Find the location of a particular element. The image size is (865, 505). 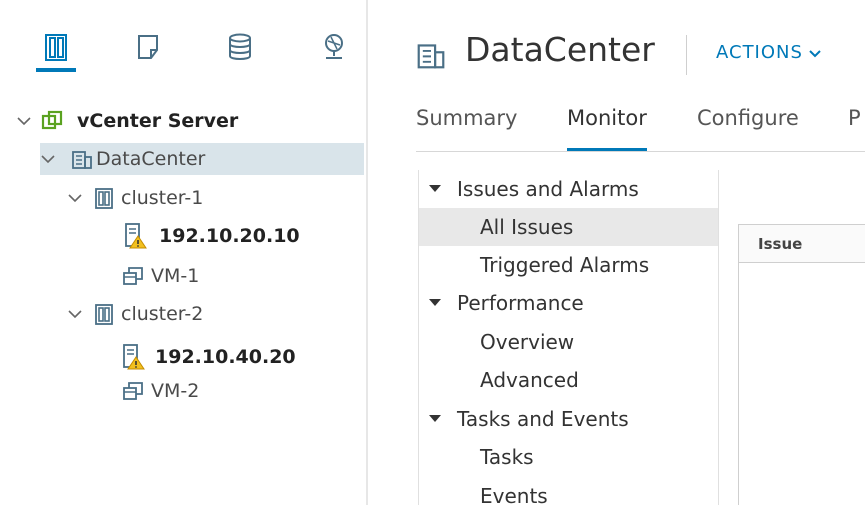

tab-monitor: Monitor is located at coordinates (607, 129).